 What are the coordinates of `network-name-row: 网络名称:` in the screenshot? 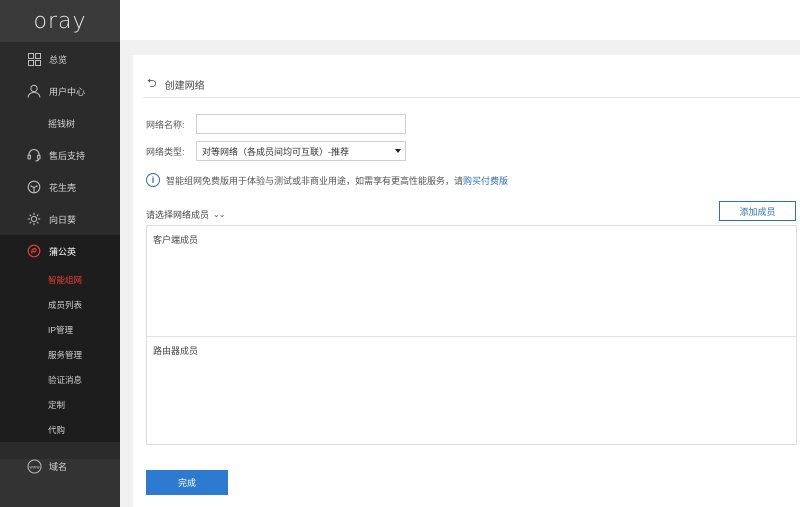 It's located at (276, 124).